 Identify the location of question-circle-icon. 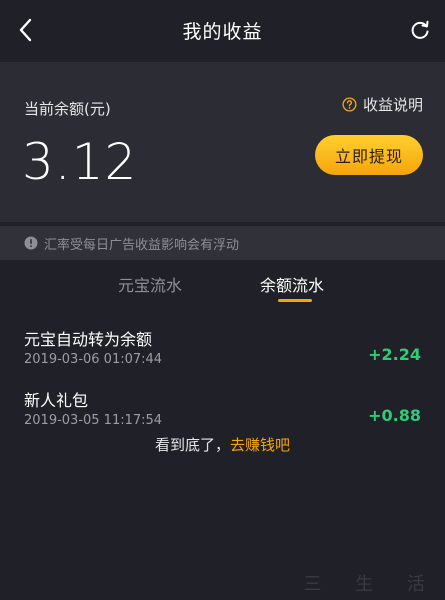
(349, 104).